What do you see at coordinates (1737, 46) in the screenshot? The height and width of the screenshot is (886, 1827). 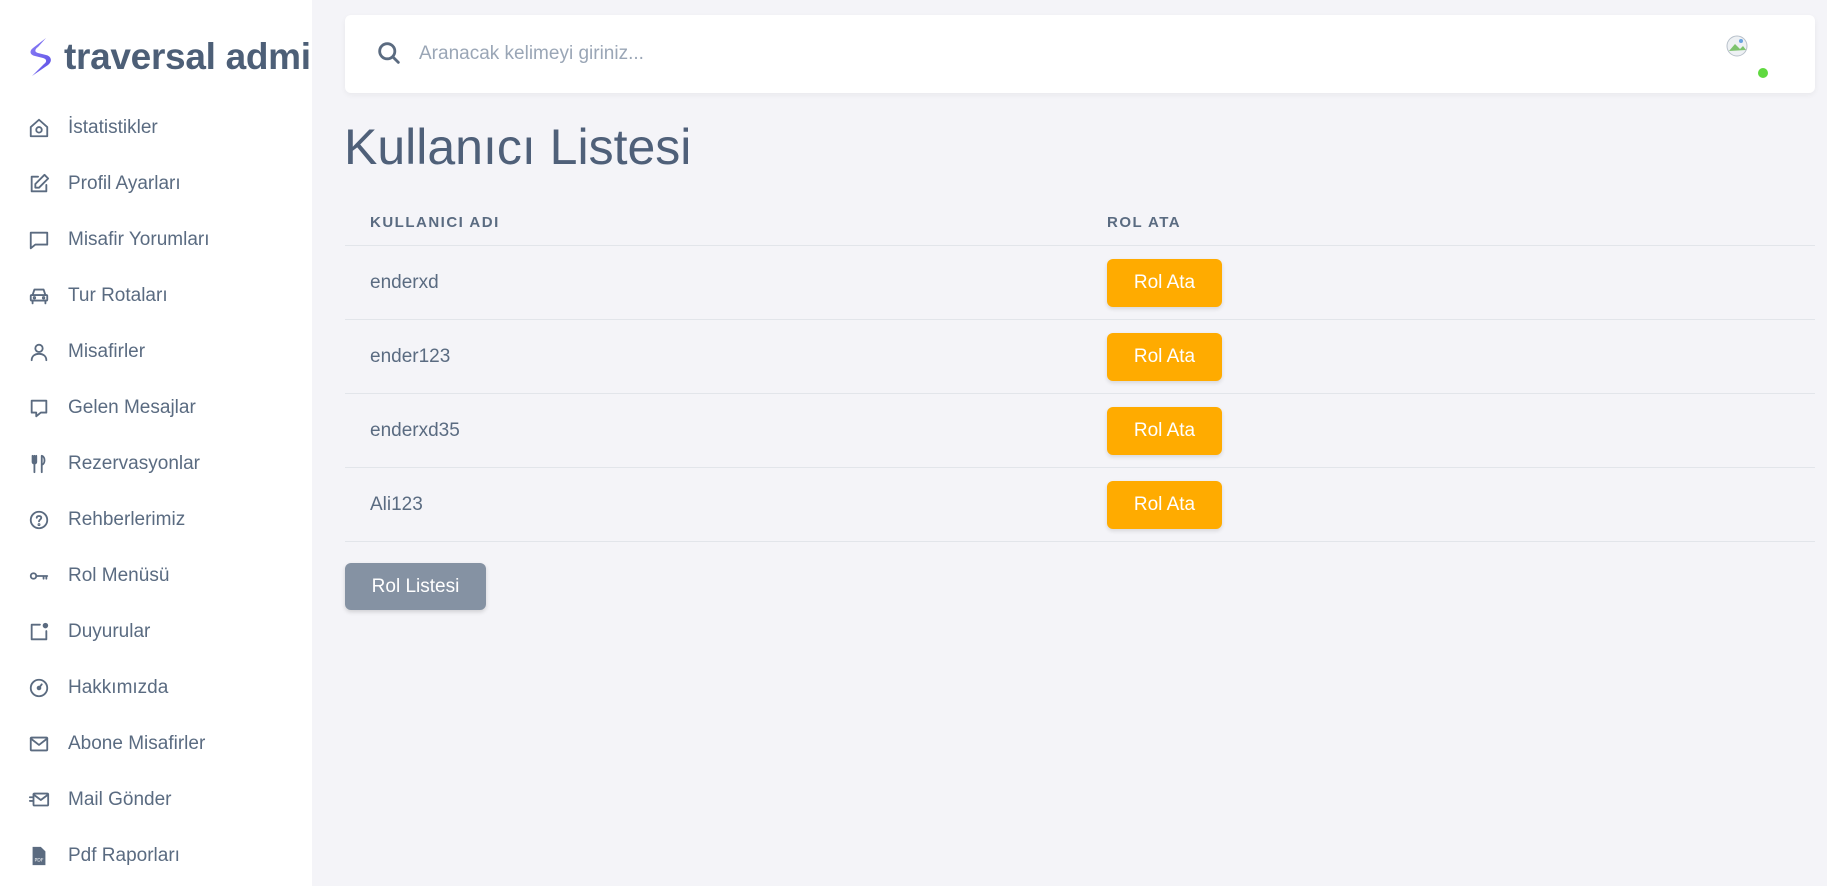 I see `avatar` at bounding box center [1737, 46].